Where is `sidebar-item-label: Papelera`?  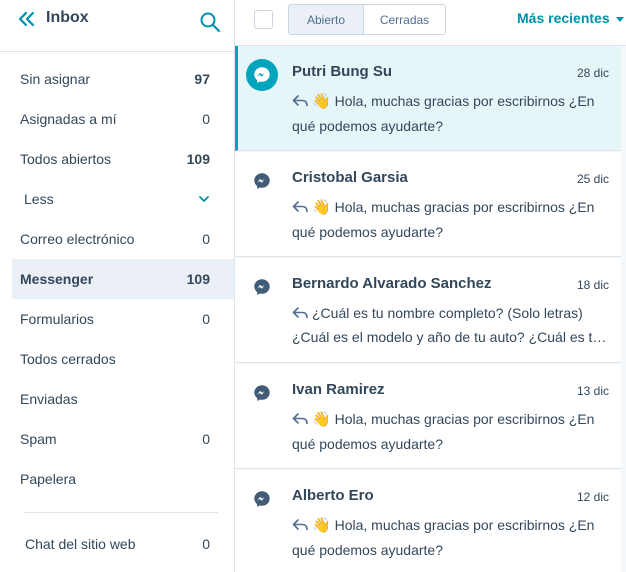 sidebar-item-label: Papelera is located at coordinates (48, 479).